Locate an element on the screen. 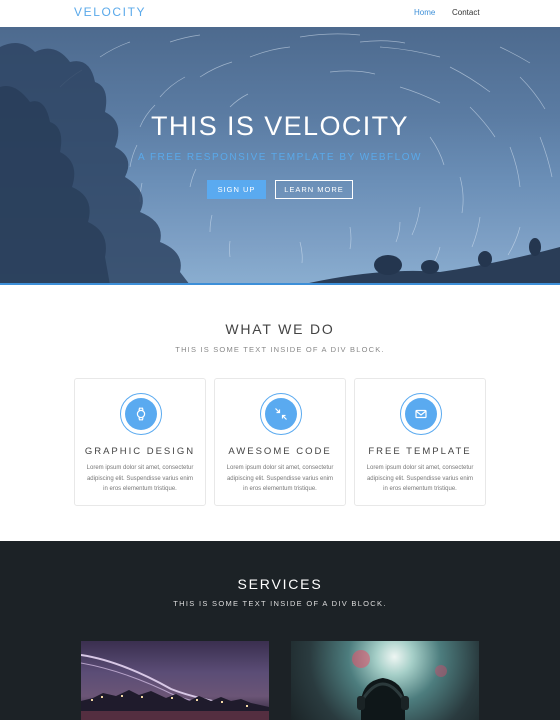 This screenshot has width=560, height=720. service-image-bridge is located at coordinates (175, 680).